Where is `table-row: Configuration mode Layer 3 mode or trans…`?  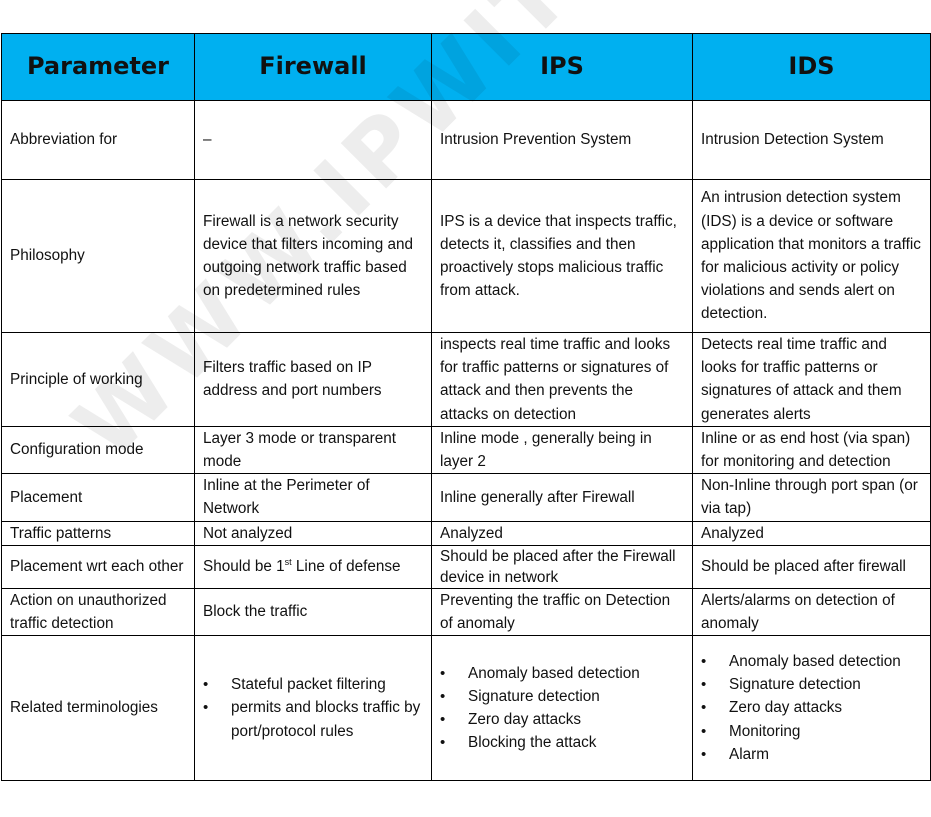
table-row: Configuration mode Layer 3 mode or trans… is located at coordinates (466, 450).